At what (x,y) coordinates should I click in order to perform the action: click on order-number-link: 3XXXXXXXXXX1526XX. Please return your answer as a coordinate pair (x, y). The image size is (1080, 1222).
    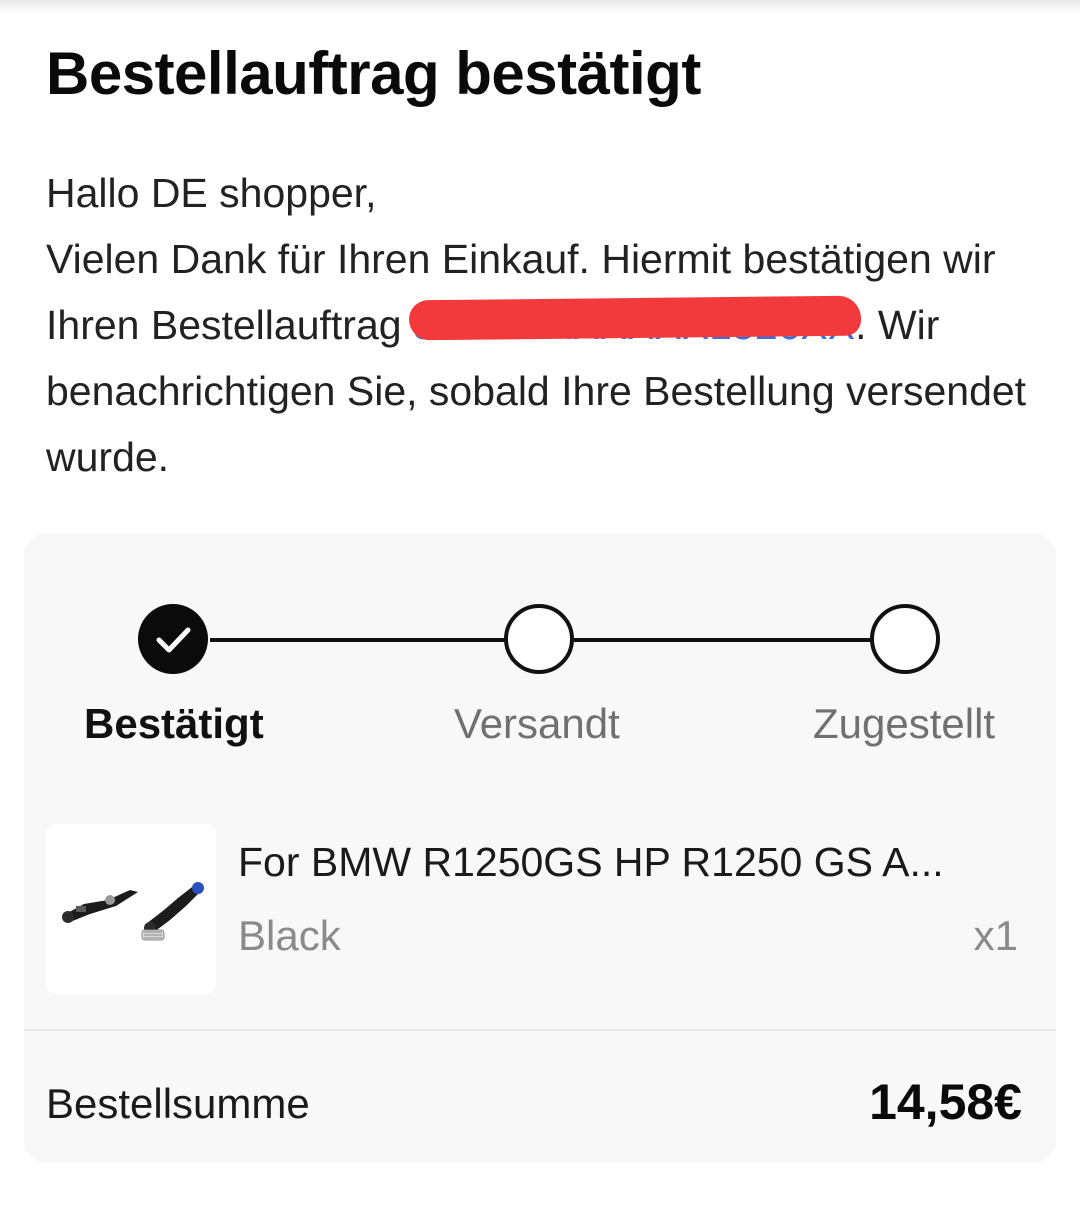
    Looking at the image, I should click on (635, 325).